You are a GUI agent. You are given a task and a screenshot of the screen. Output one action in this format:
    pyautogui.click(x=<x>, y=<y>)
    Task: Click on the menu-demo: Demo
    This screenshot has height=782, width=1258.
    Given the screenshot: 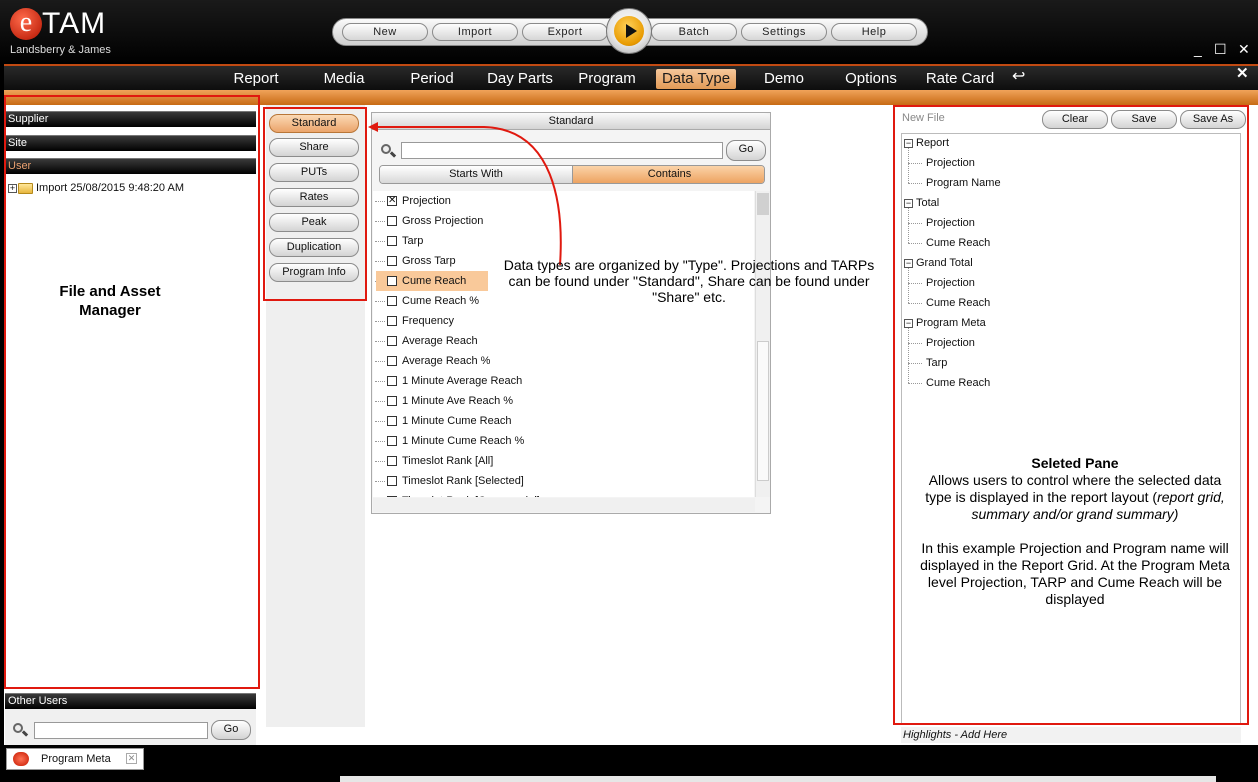 What is the action you would take?
    pyautogui.click(x=784, y=79)
    